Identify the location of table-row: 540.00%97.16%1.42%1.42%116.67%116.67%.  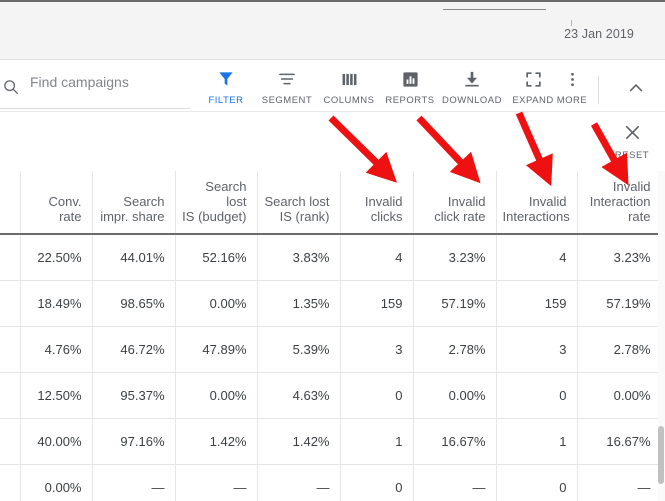
(331, 441).